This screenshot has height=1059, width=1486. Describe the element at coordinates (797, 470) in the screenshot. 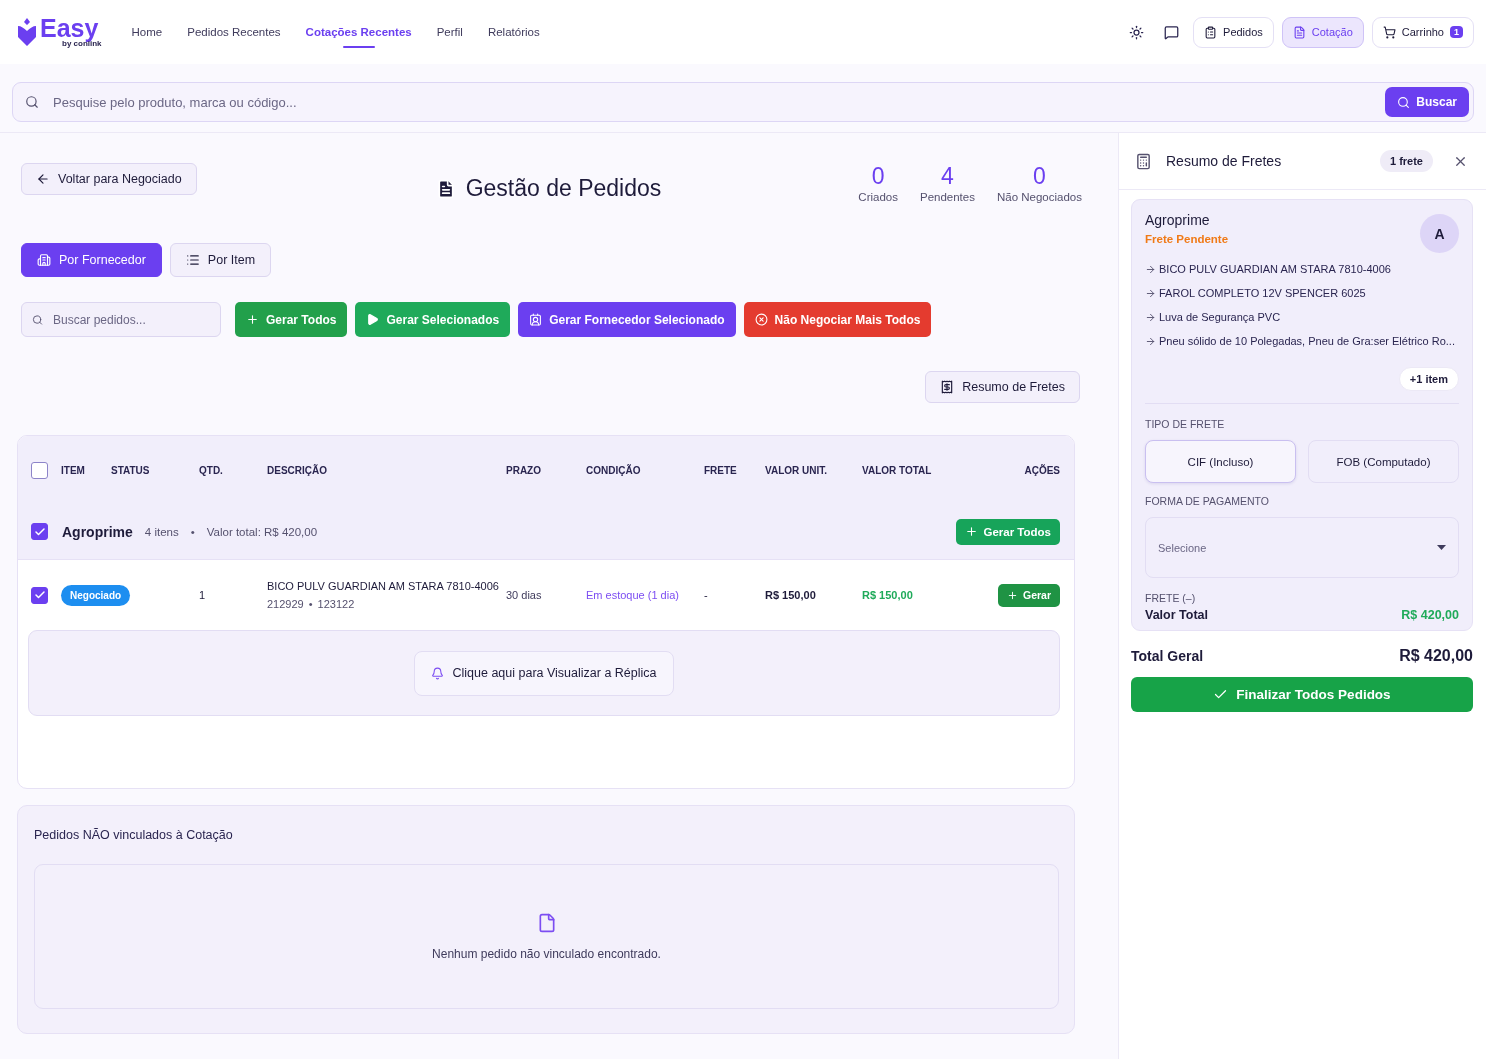

I see `column-header: VALOR UNIT.` at that location.